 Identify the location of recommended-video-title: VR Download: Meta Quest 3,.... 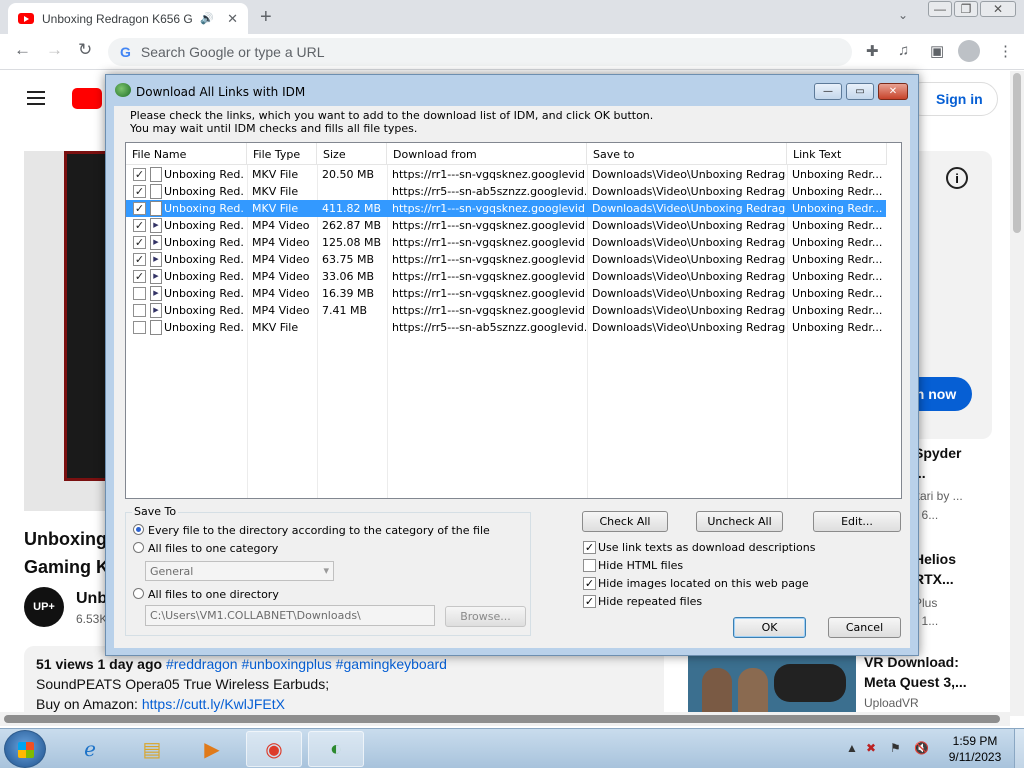
(915, 672).